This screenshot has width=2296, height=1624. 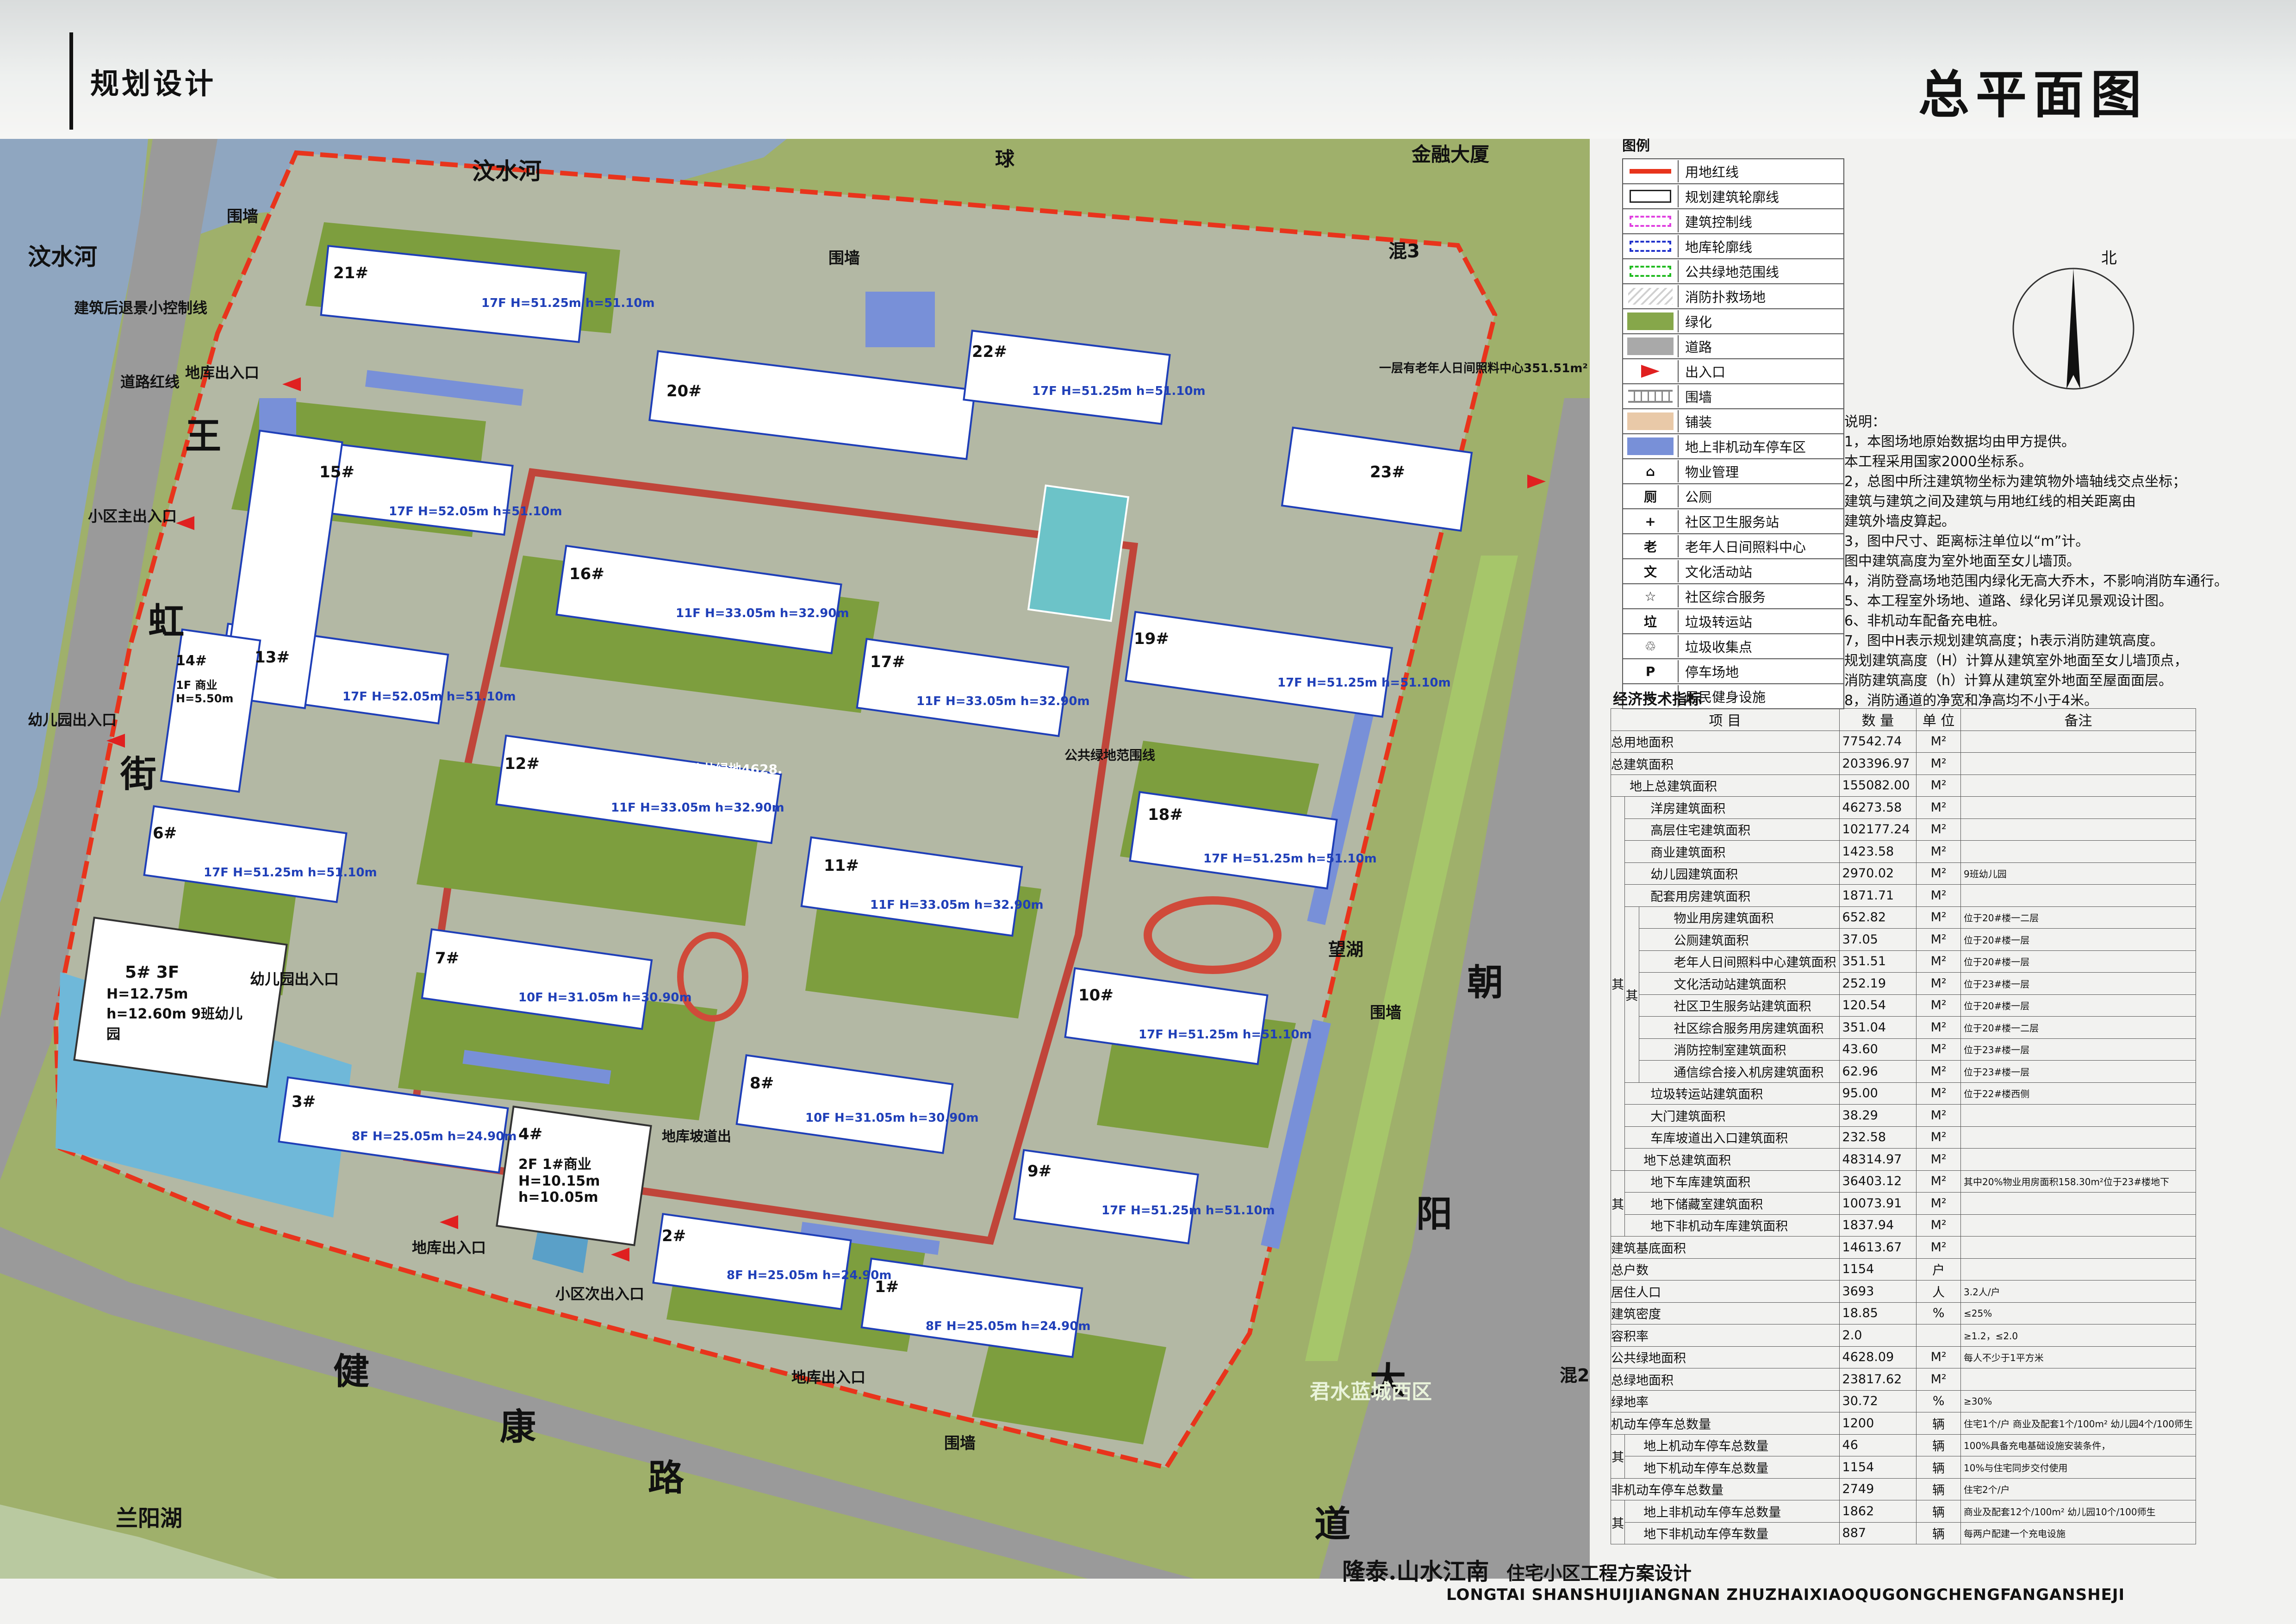 I want to click on label-public-green: 公共绿地4628., so click(x=736, y=769).